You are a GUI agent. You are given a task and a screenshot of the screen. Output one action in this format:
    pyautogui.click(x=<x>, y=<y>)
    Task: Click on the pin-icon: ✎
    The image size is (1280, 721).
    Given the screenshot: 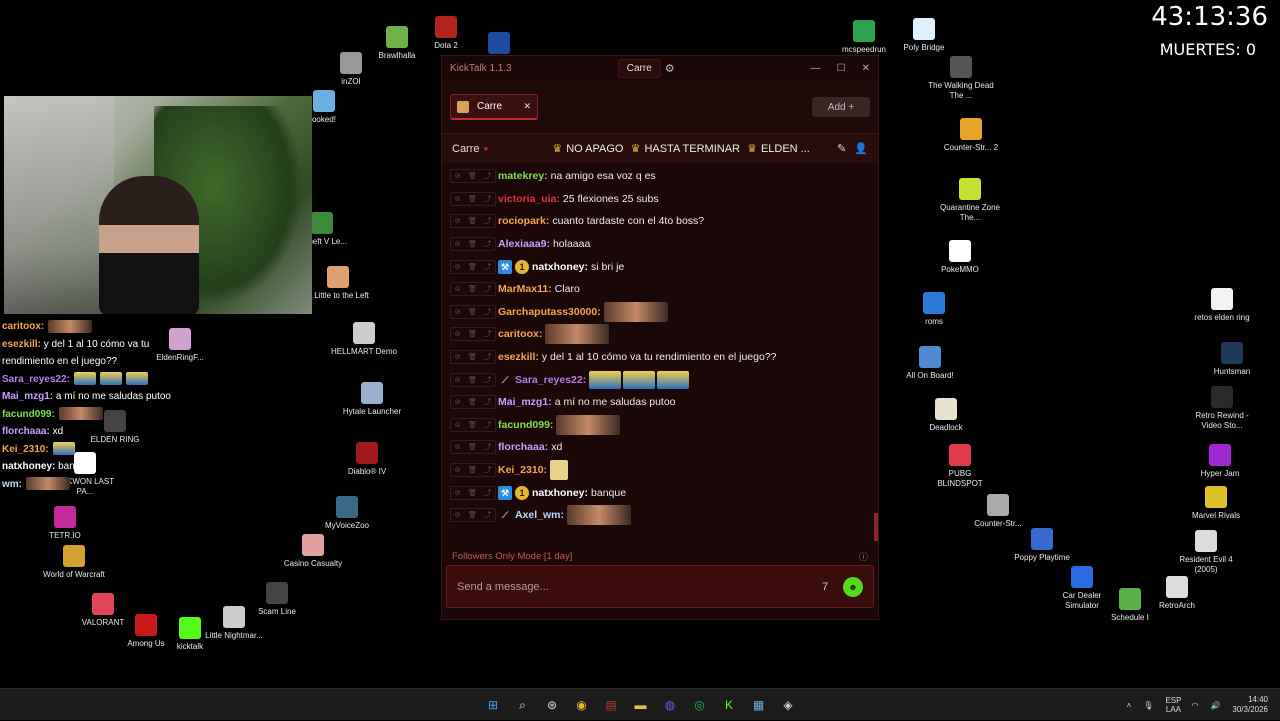 What is the action you would take?
    pyautogui.click(x=841, y=148)
    